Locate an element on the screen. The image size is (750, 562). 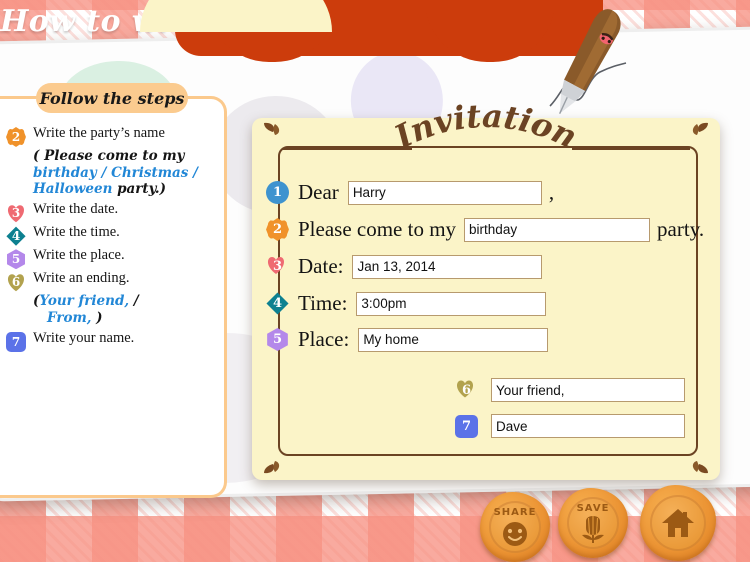
time-input is located at coordinates (451, 303).